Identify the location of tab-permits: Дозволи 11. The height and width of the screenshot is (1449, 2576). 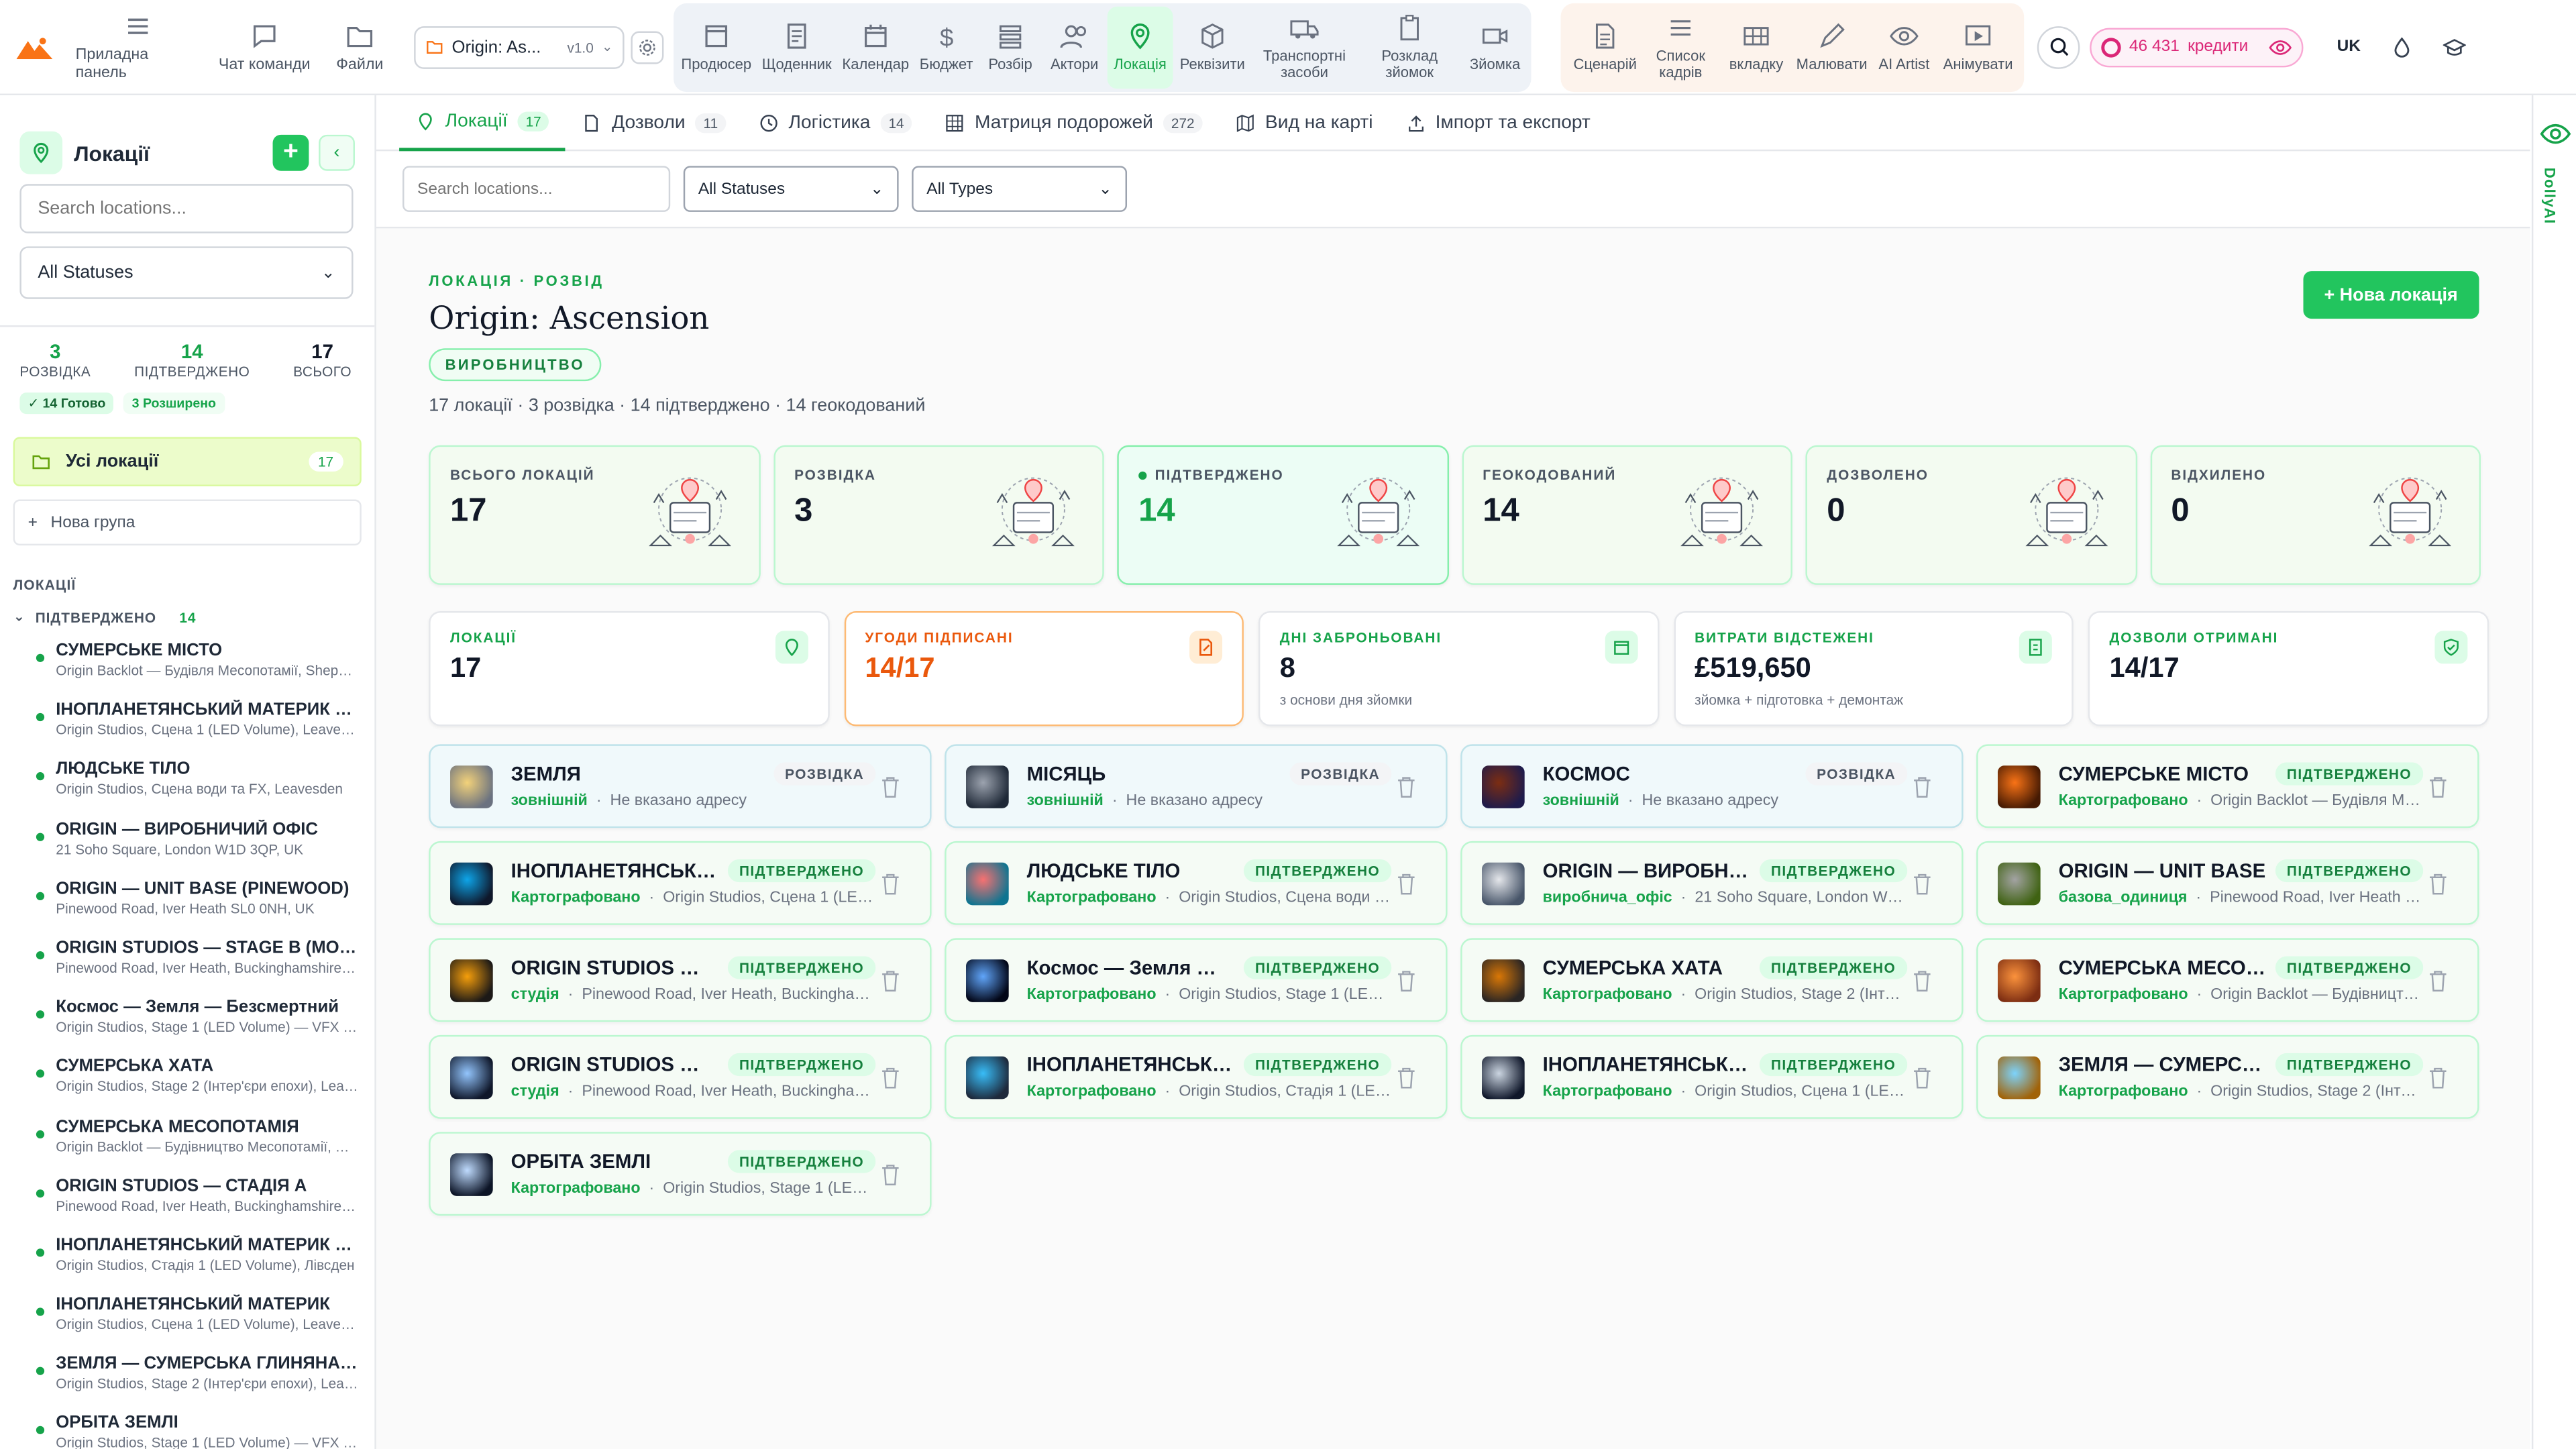
(654, 122).